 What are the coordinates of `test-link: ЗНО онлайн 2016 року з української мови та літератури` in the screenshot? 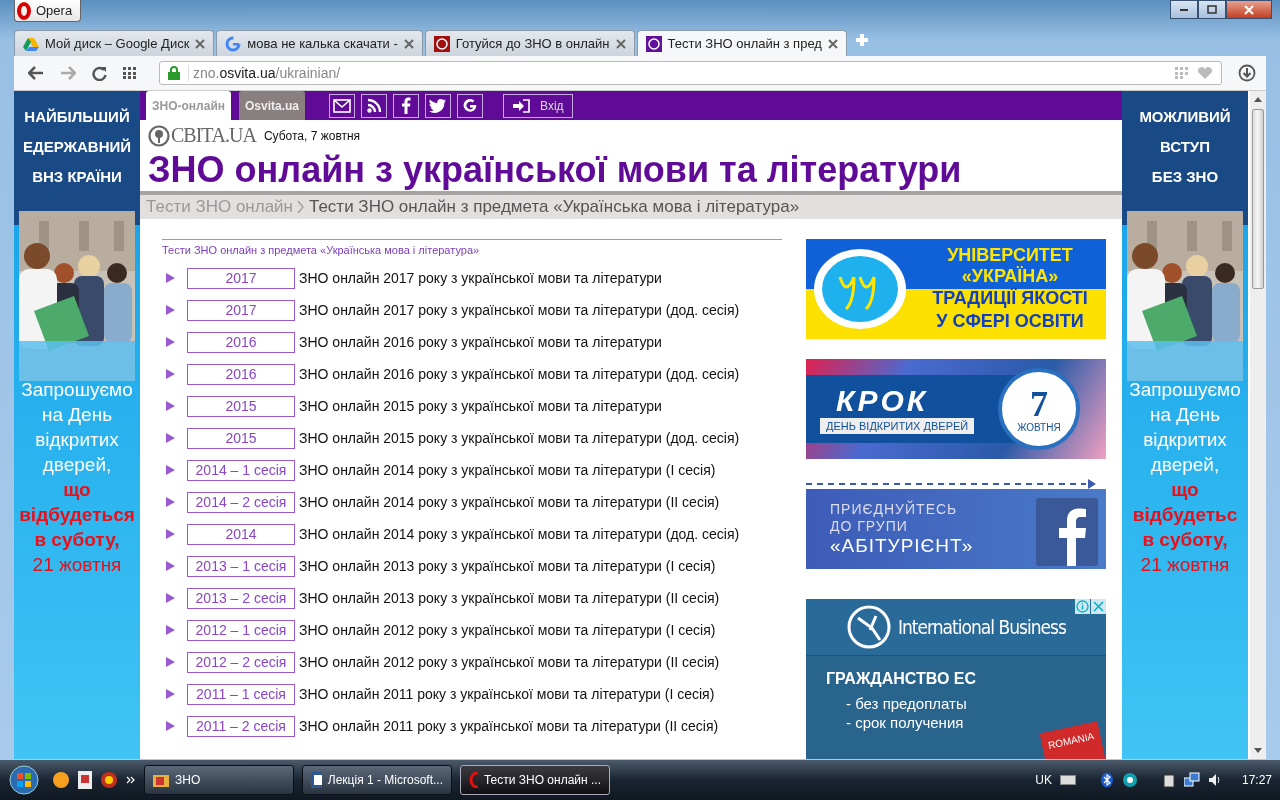 It's located at (478, 342).